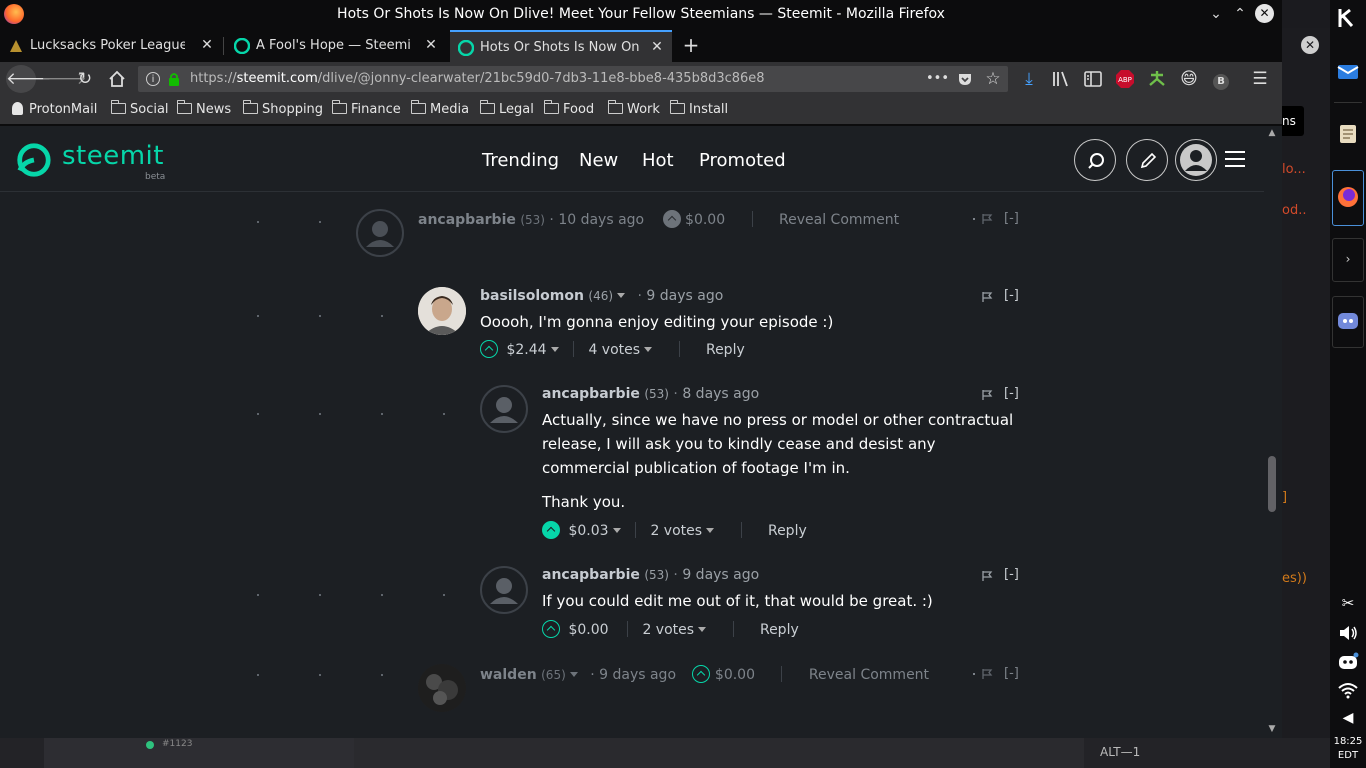  What do you see at coordinates (1348, 633) in the screenshot?
I see `volume-icon` at bounding box center [1348, 633].